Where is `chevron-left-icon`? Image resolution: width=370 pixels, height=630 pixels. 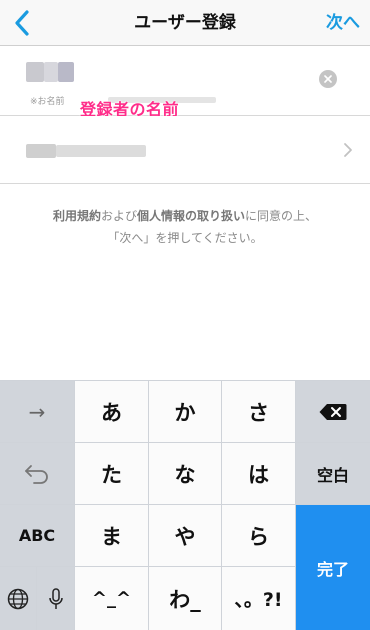 chevron-left-icon is located at coordinates (22, 23).